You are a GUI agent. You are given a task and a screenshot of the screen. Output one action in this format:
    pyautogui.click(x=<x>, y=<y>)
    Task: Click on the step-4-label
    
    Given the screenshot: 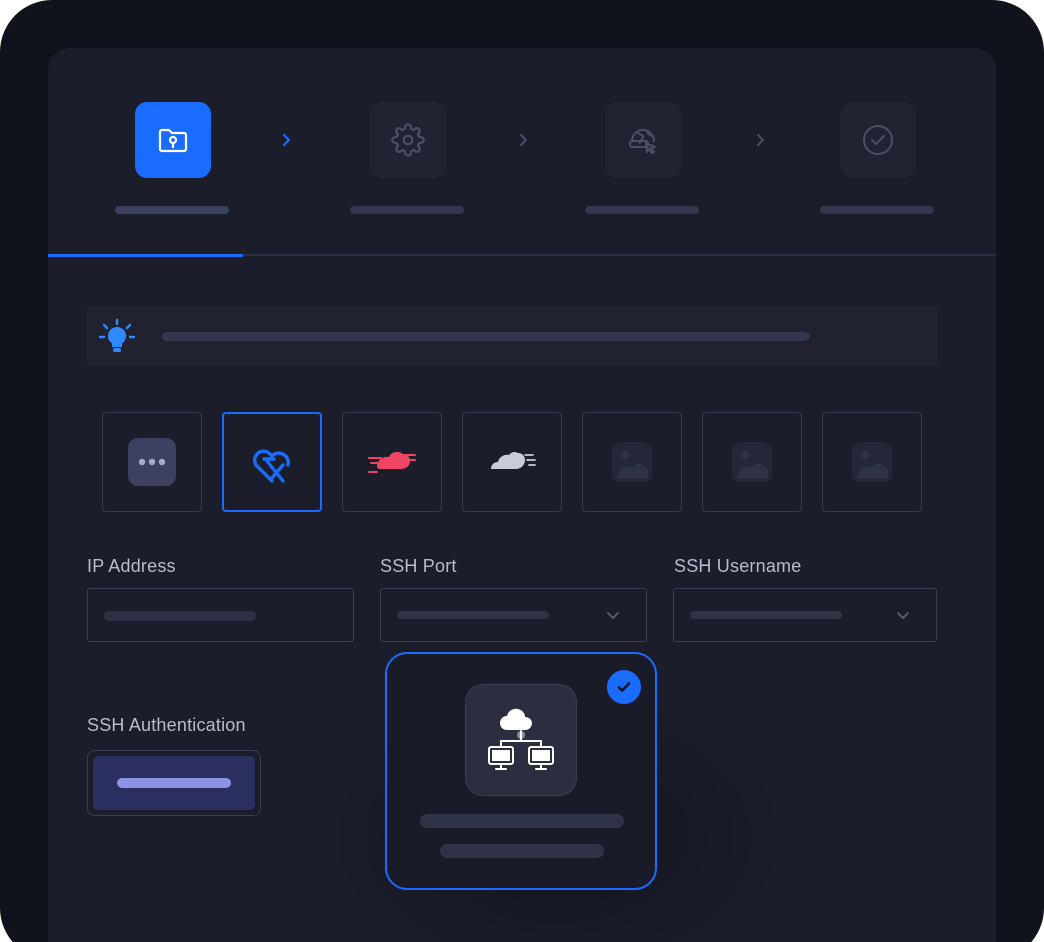 What is the action you would take?
    pyautogui.click(x=877, y=210)
    